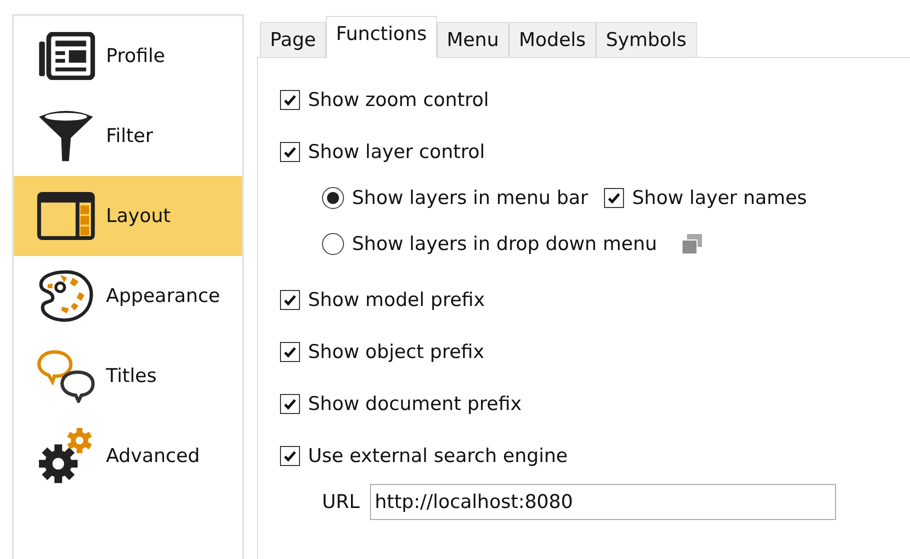  What do you see at coordinates (128, 456) in the screenshot?
I see `sidebar-item: Advanced` at bounding box center [128, 456].